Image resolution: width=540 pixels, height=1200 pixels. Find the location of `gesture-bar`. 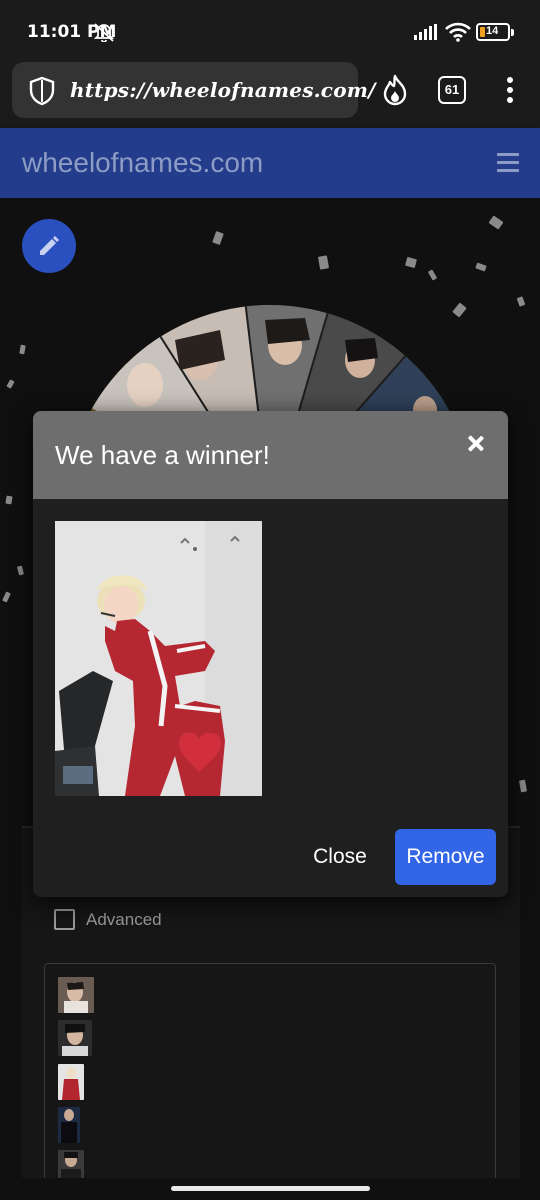

gesture-bar is located at coordinates (270, 1189).